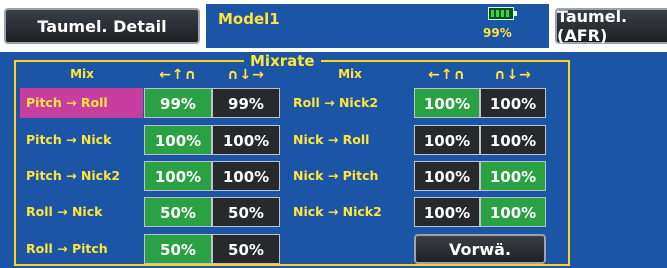 This screenshot has height=268, width=667. I want to click on mix-label: Roll → Nick, so click(81, 212).